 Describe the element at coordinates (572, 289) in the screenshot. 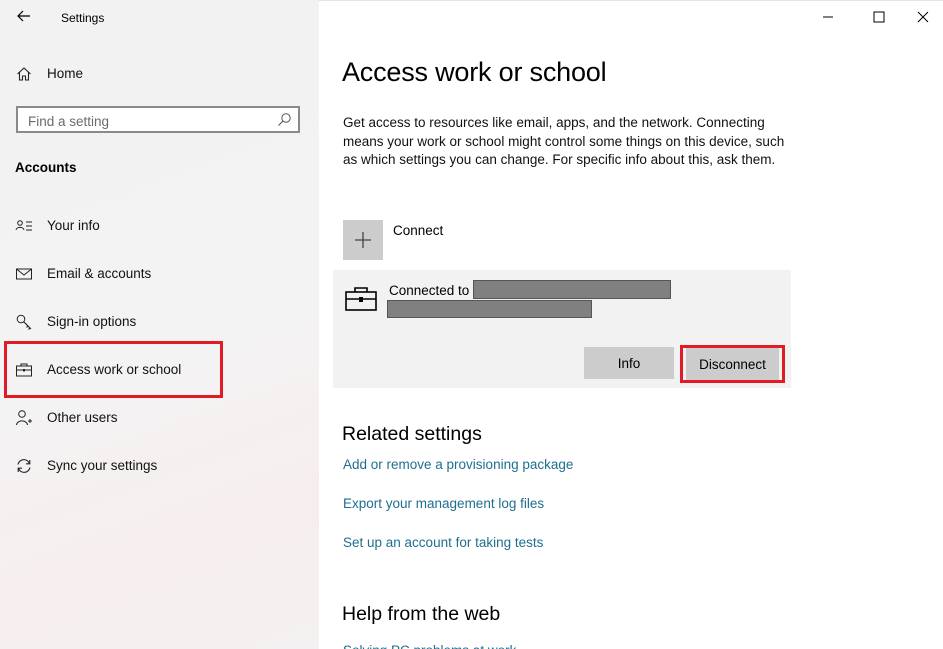

I see `redacted-account-name` at that location.